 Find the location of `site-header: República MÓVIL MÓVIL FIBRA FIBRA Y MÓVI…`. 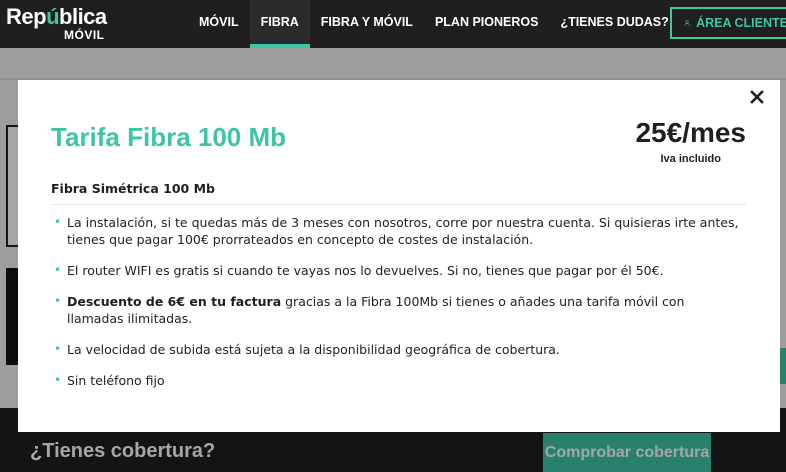

site-header: República MÓVIL MÓVIL FIBRA FIBRA Y MÓVI… is located at coordinates (393, 24).